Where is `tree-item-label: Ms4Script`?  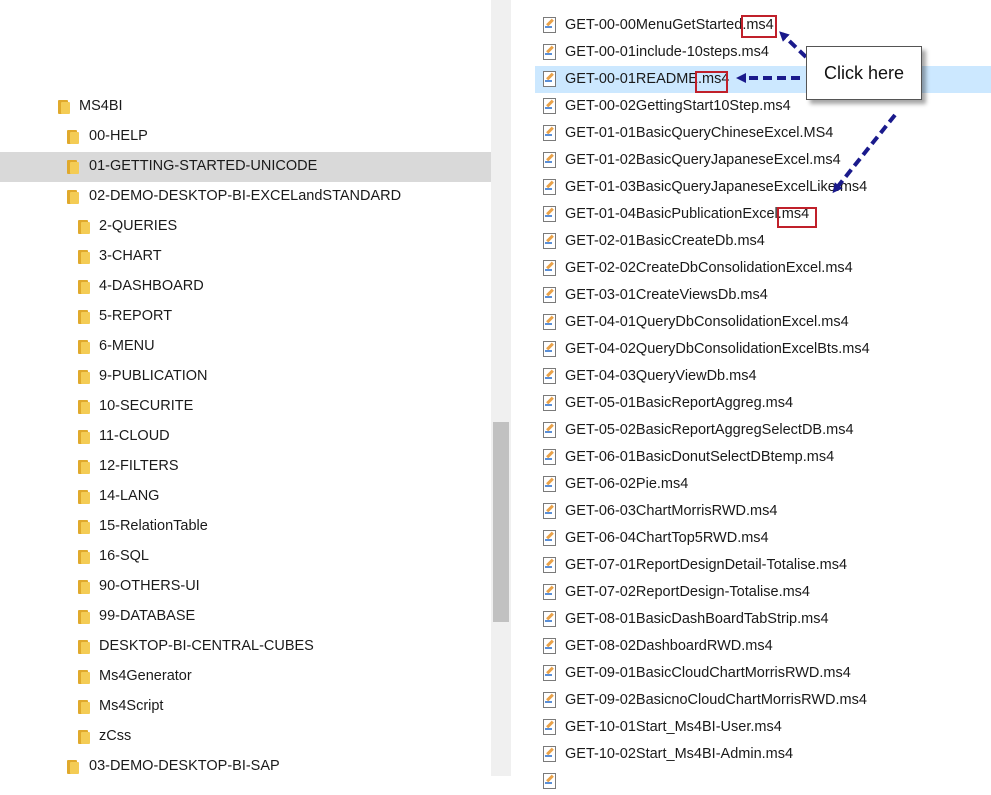 tree-item-label: Ms4Script is located at coordinates (131, 706).